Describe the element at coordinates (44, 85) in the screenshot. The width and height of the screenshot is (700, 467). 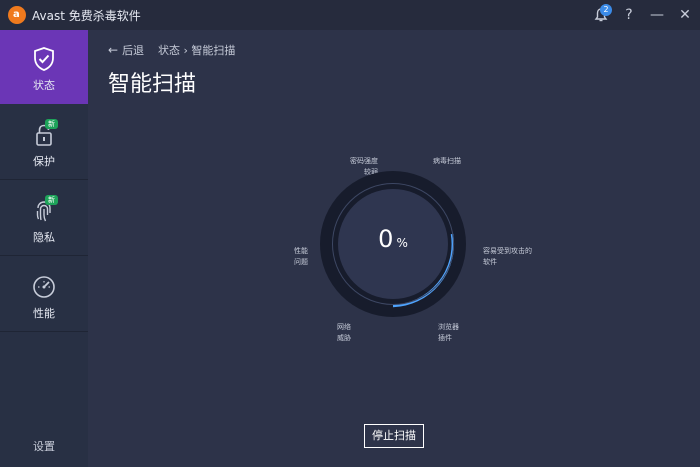
I see `sidebar-item-label: 状态` at that location.